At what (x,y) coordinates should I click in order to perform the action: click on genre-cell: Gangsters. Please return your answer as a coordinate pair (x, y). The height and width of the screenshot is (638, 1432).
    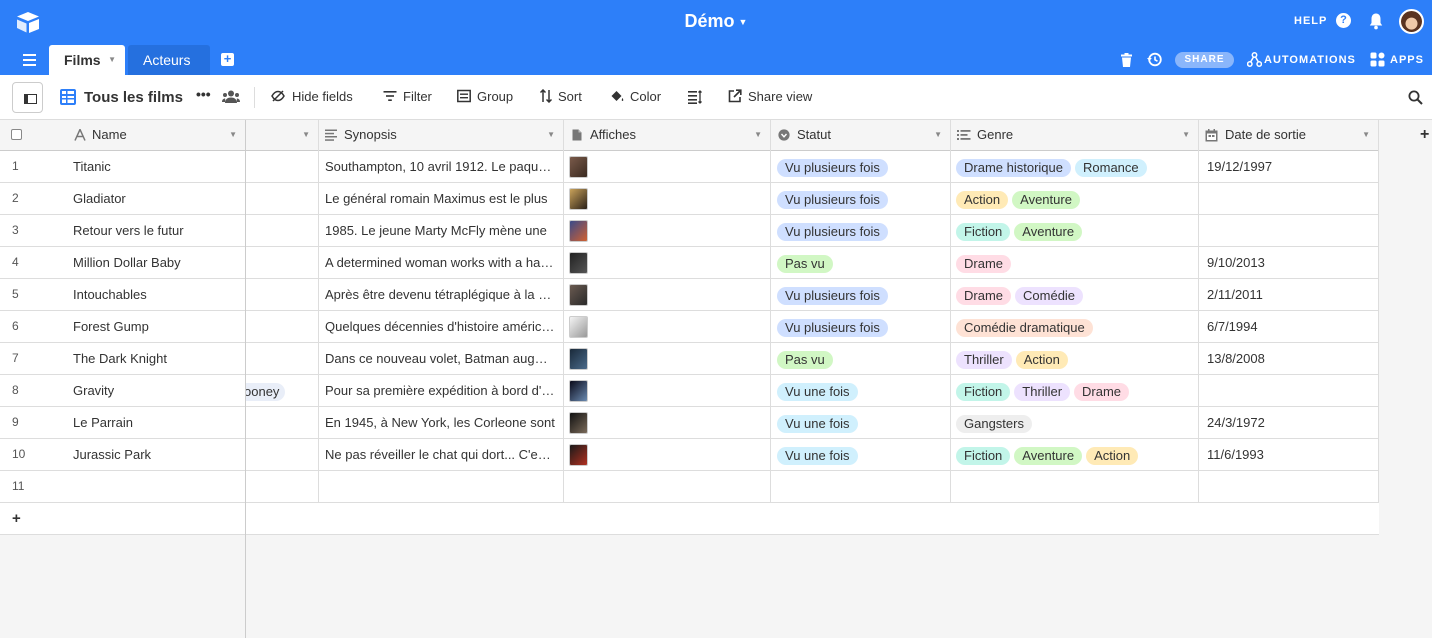
    Looking at the image, I should click on (1075, 422).